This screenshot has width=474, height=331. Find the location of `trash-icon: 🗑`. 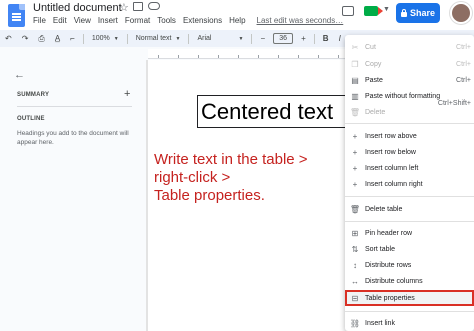

trash-icon: 🗑 is located at coordinates (355, 209).